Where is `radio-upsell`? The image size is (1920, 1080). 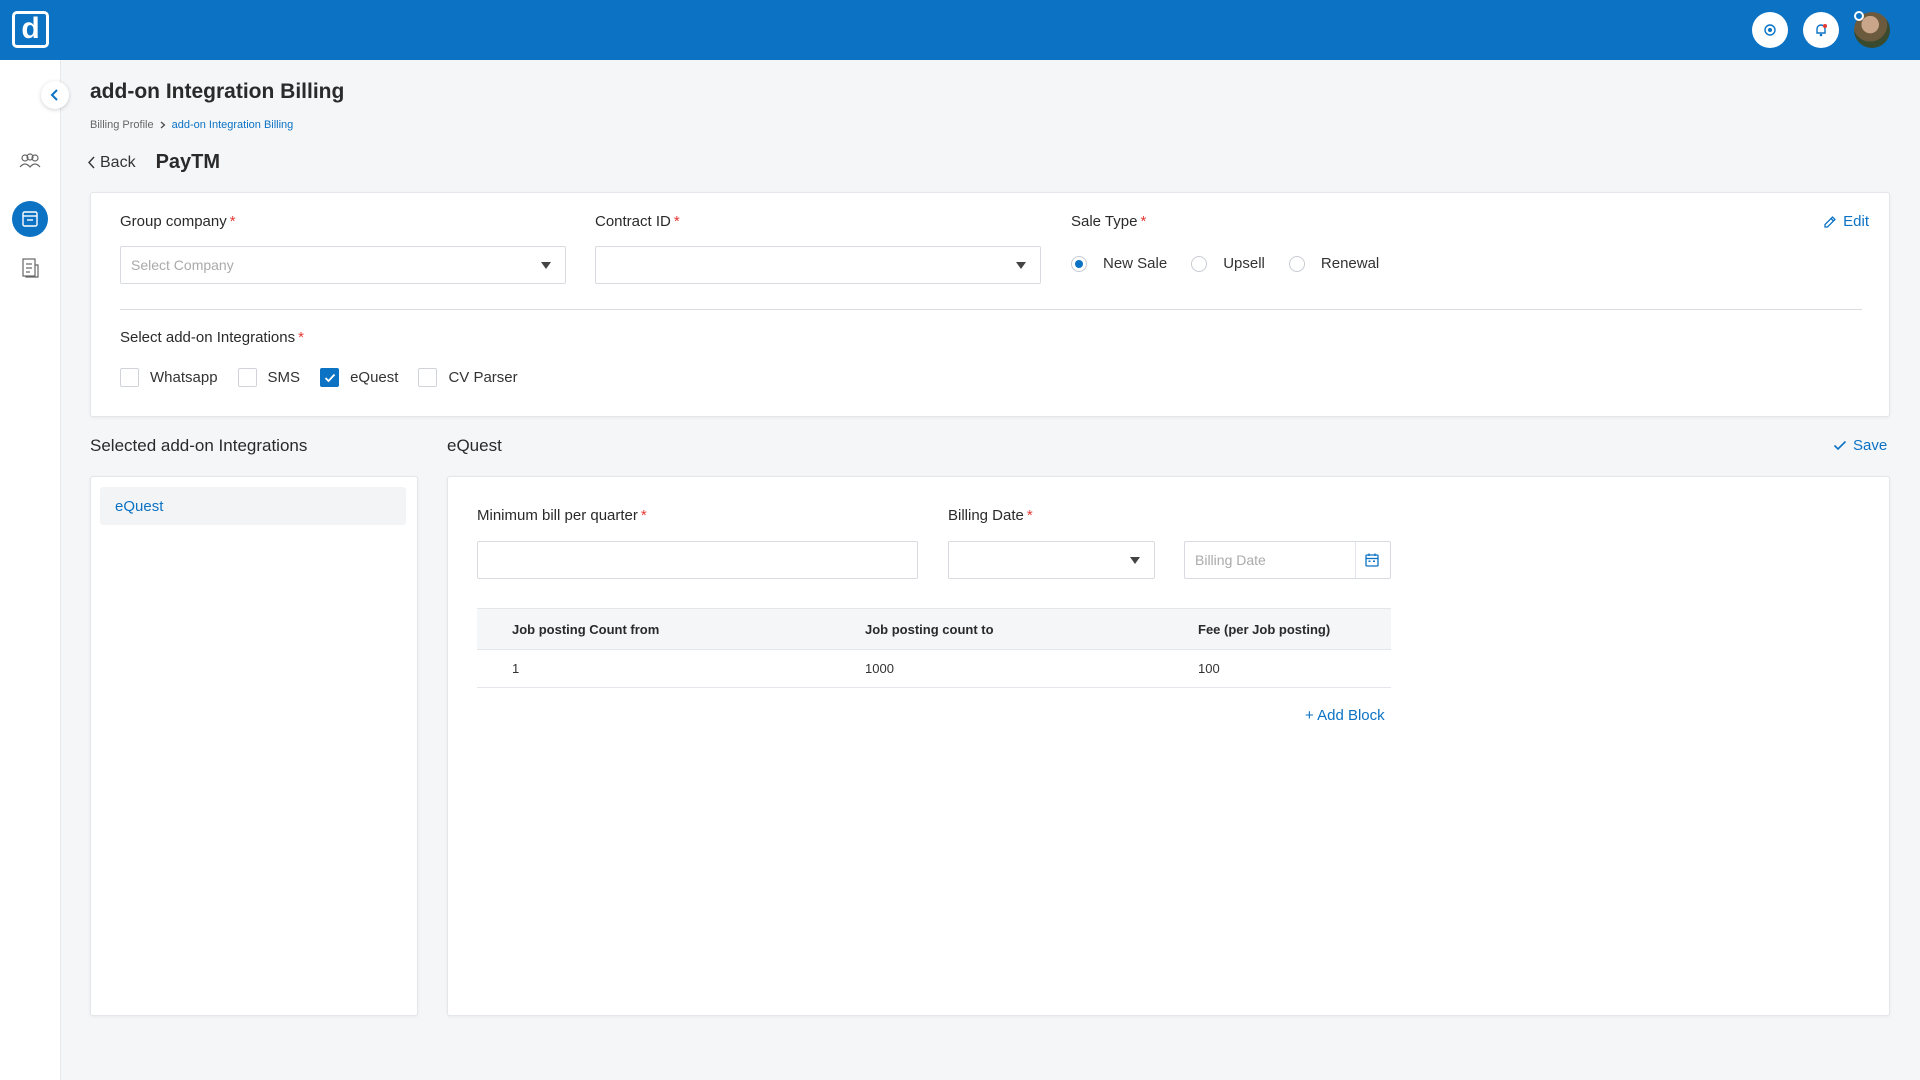 radio-upsell is located at coordinates (1199, 263).